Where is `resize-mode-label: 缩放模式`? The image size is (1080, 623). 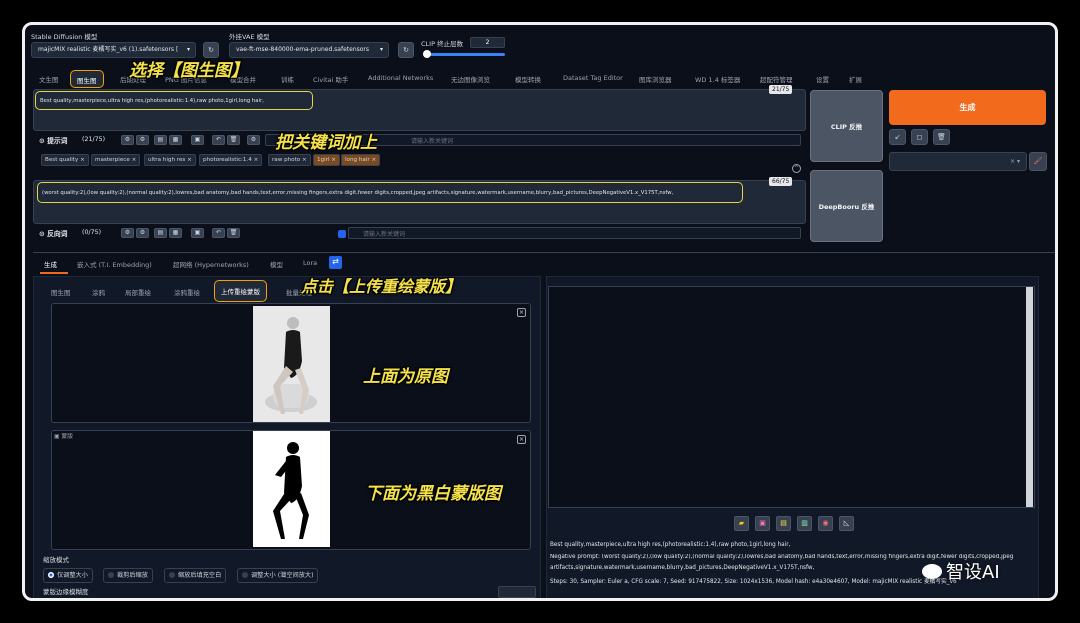 resize-mode-label: 缩放模式 is located at coordinates (56, 560).